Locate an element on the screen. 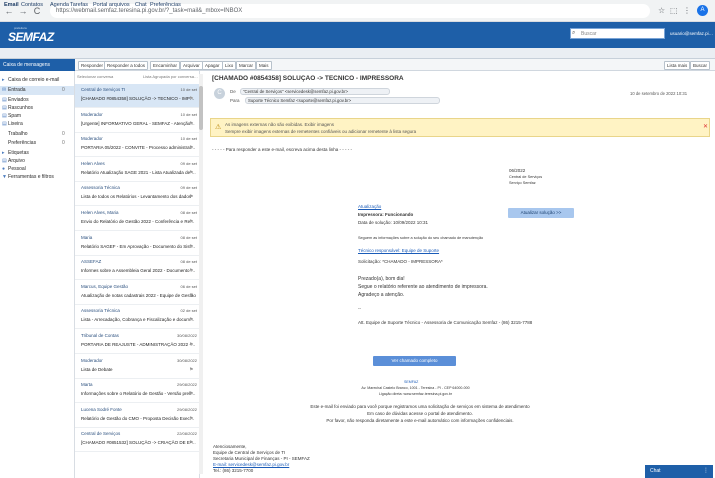  solution-date: Data de solução: 10/09/2022 10:31 is located at coordinates (393, 222).